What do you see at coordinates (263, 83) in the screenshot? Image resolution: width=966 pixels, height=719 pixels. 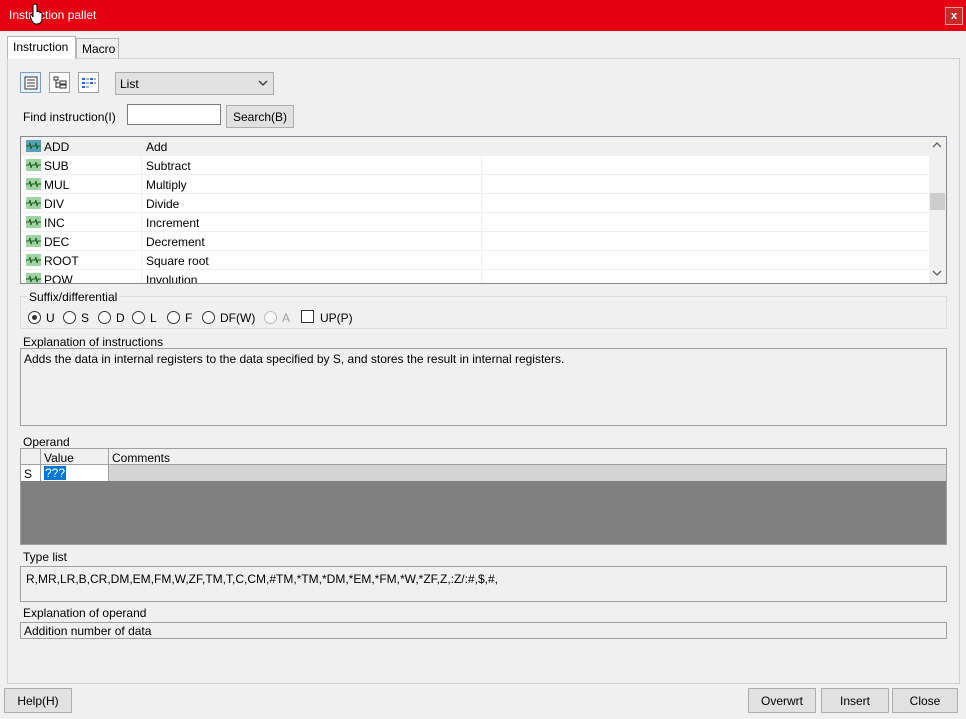 I see `chevron-down-icon` at bounding box center [263, 83].